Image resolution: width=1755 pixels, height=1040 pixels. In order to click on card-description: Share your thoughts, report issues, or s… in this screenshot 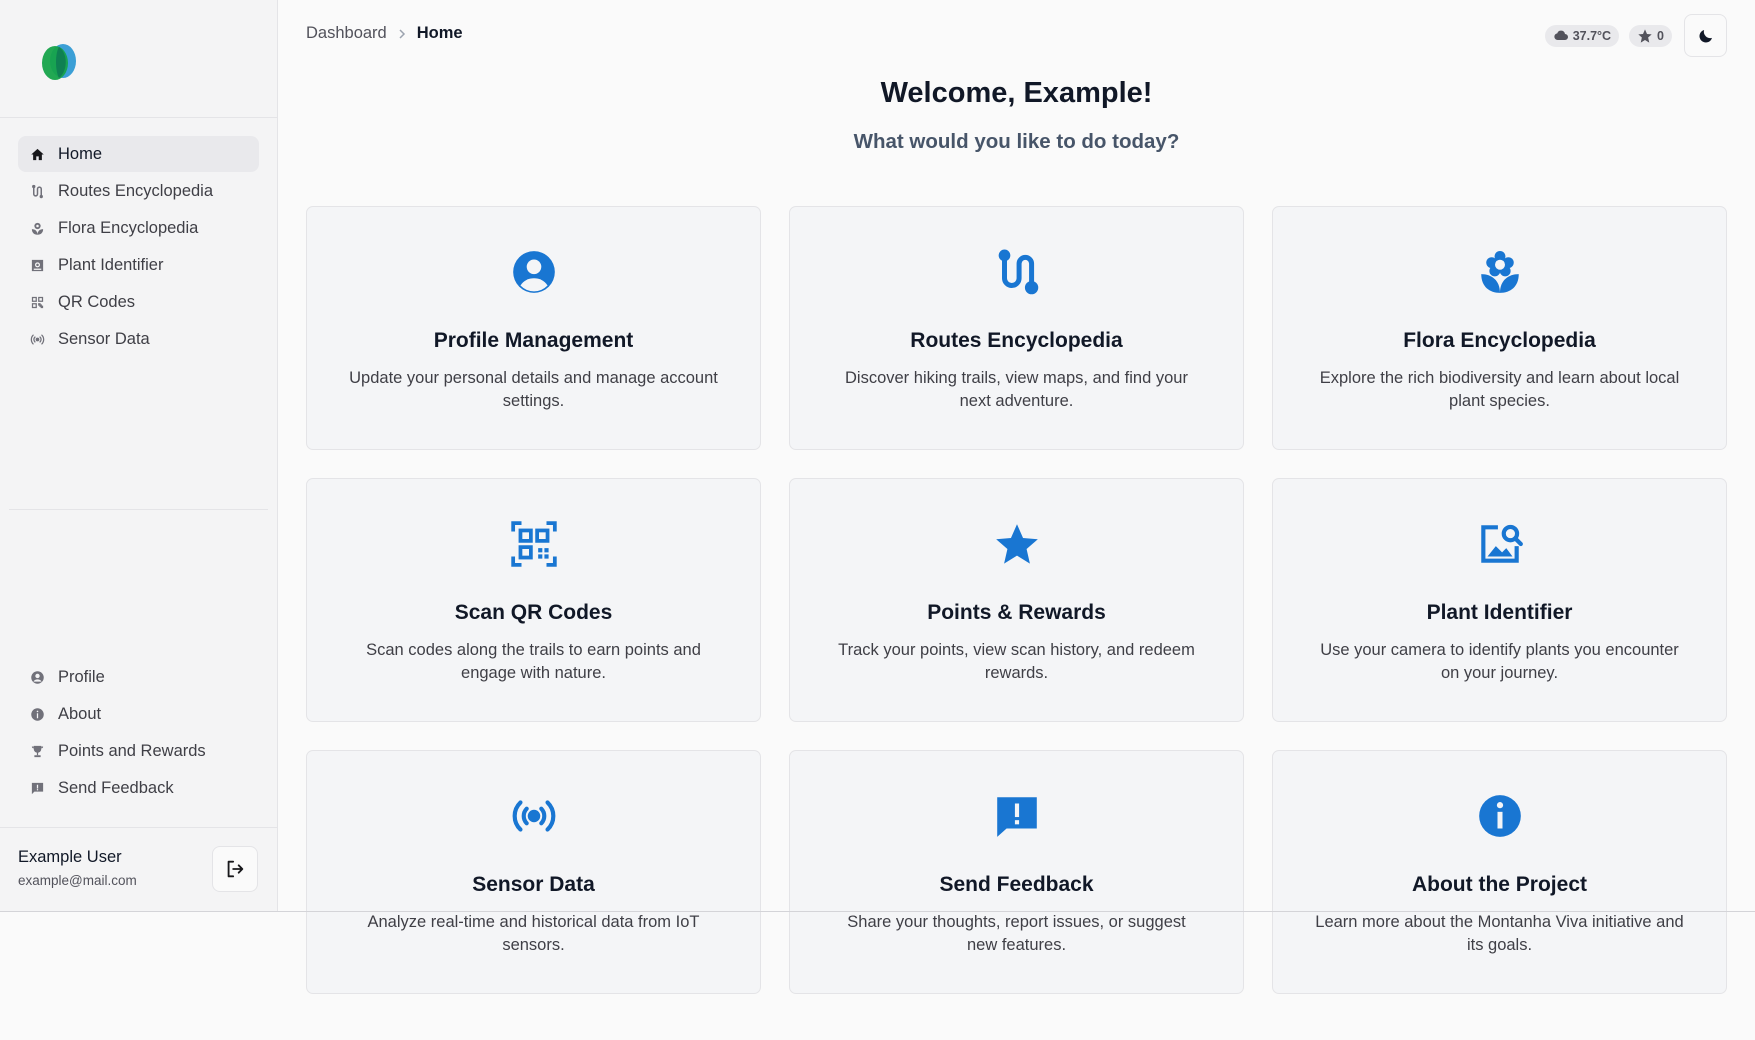, I will do `click(1016, 933)`.